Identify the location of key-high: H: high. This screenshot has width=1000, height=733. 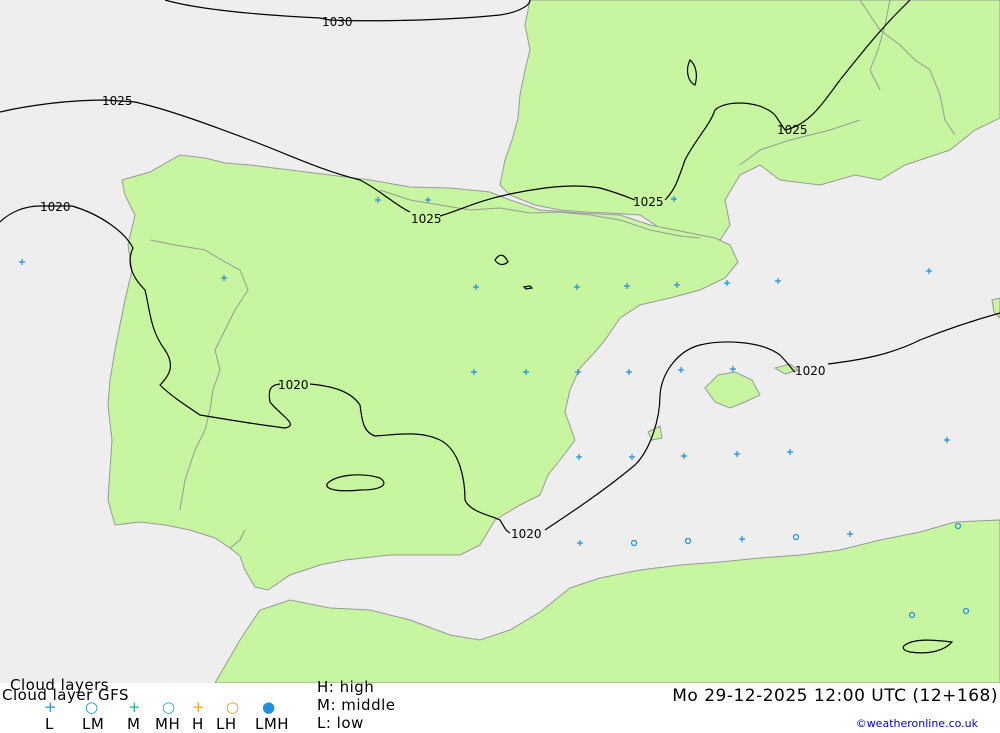
(346, 687).